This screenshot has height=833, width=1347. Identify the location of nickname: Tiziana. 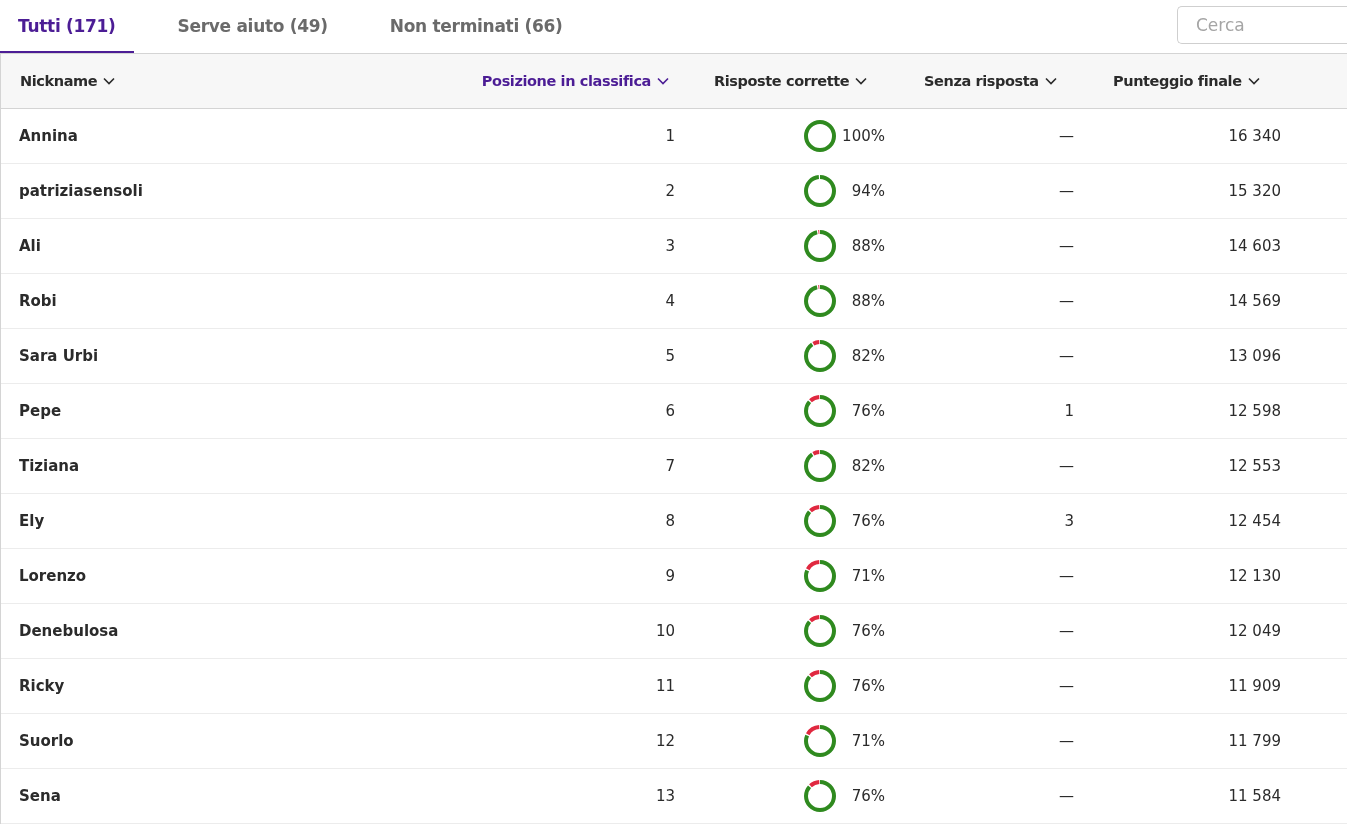
(49, 466).